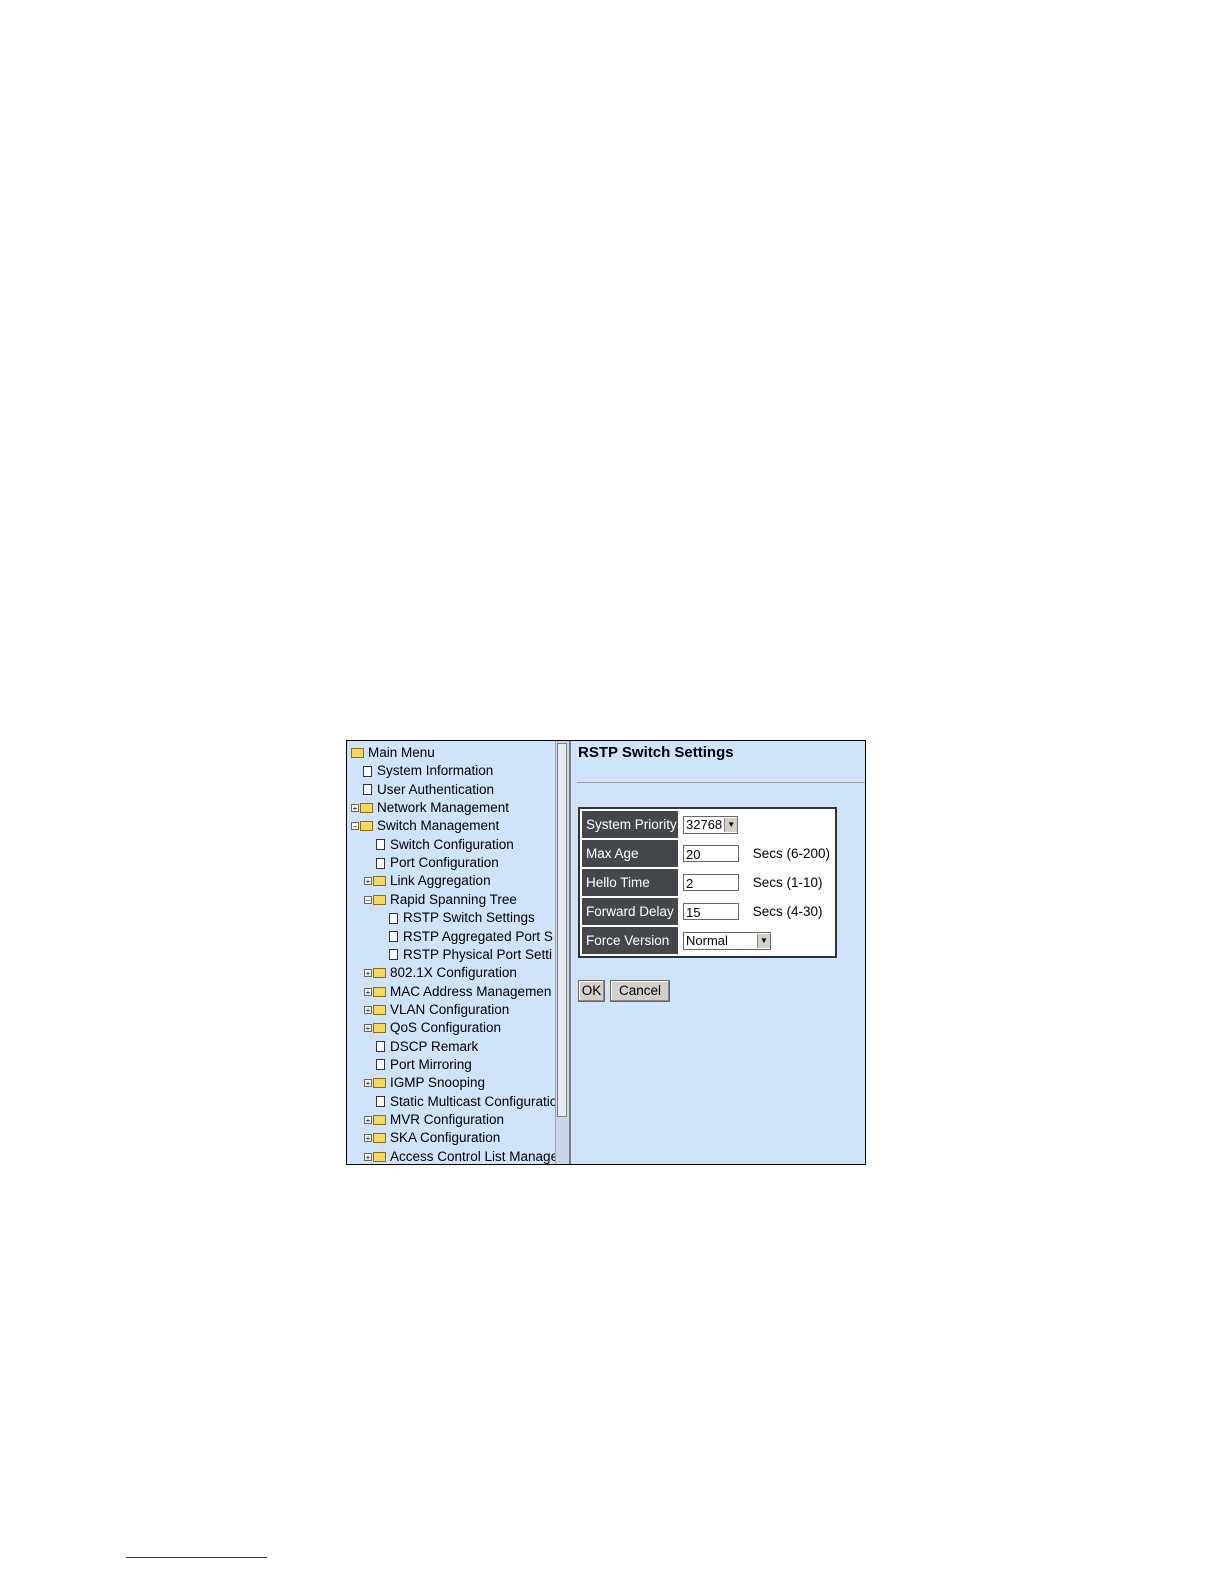  I want to click on title-divider, so click(721, 782).